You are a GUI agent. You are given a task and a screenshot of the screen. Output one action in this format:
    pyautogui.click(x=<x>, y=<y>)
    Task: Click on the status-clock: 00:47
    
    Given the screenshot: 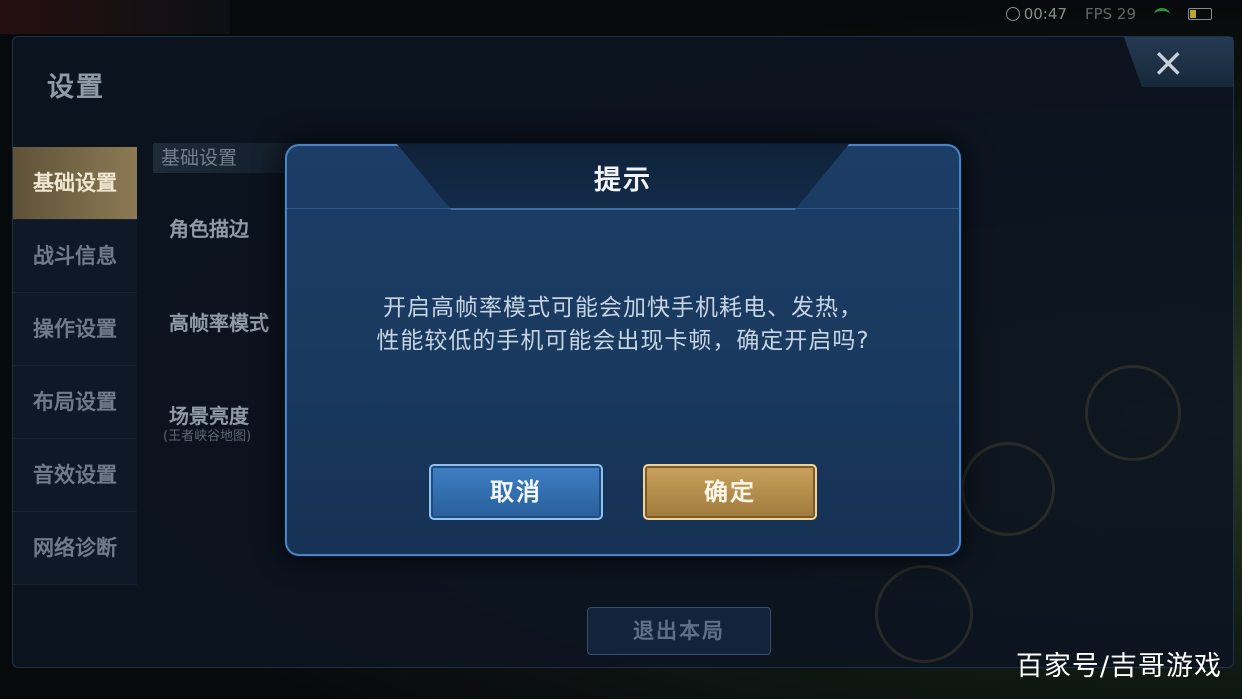 What is the action you would take?
    pyautogui.click(x=1036, y=14)
    